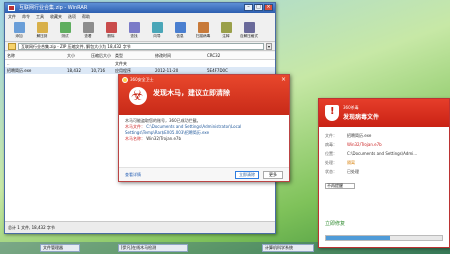  Describe the element at coordinates (153, 248) in the screenshot. I see `task-item: [伊凡]在线木马检测` at that location.